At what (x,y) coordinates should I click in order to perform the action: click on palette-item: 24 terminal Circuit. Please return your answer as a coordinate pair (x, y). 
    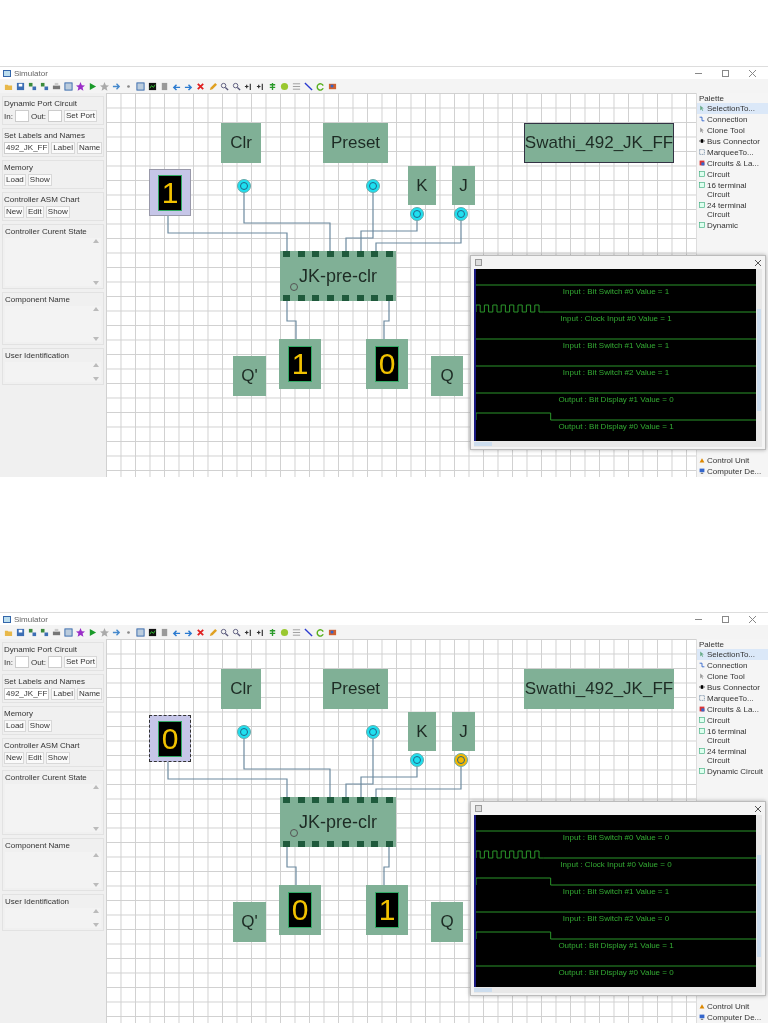
    Looking at the image, I should click on (732, 210).